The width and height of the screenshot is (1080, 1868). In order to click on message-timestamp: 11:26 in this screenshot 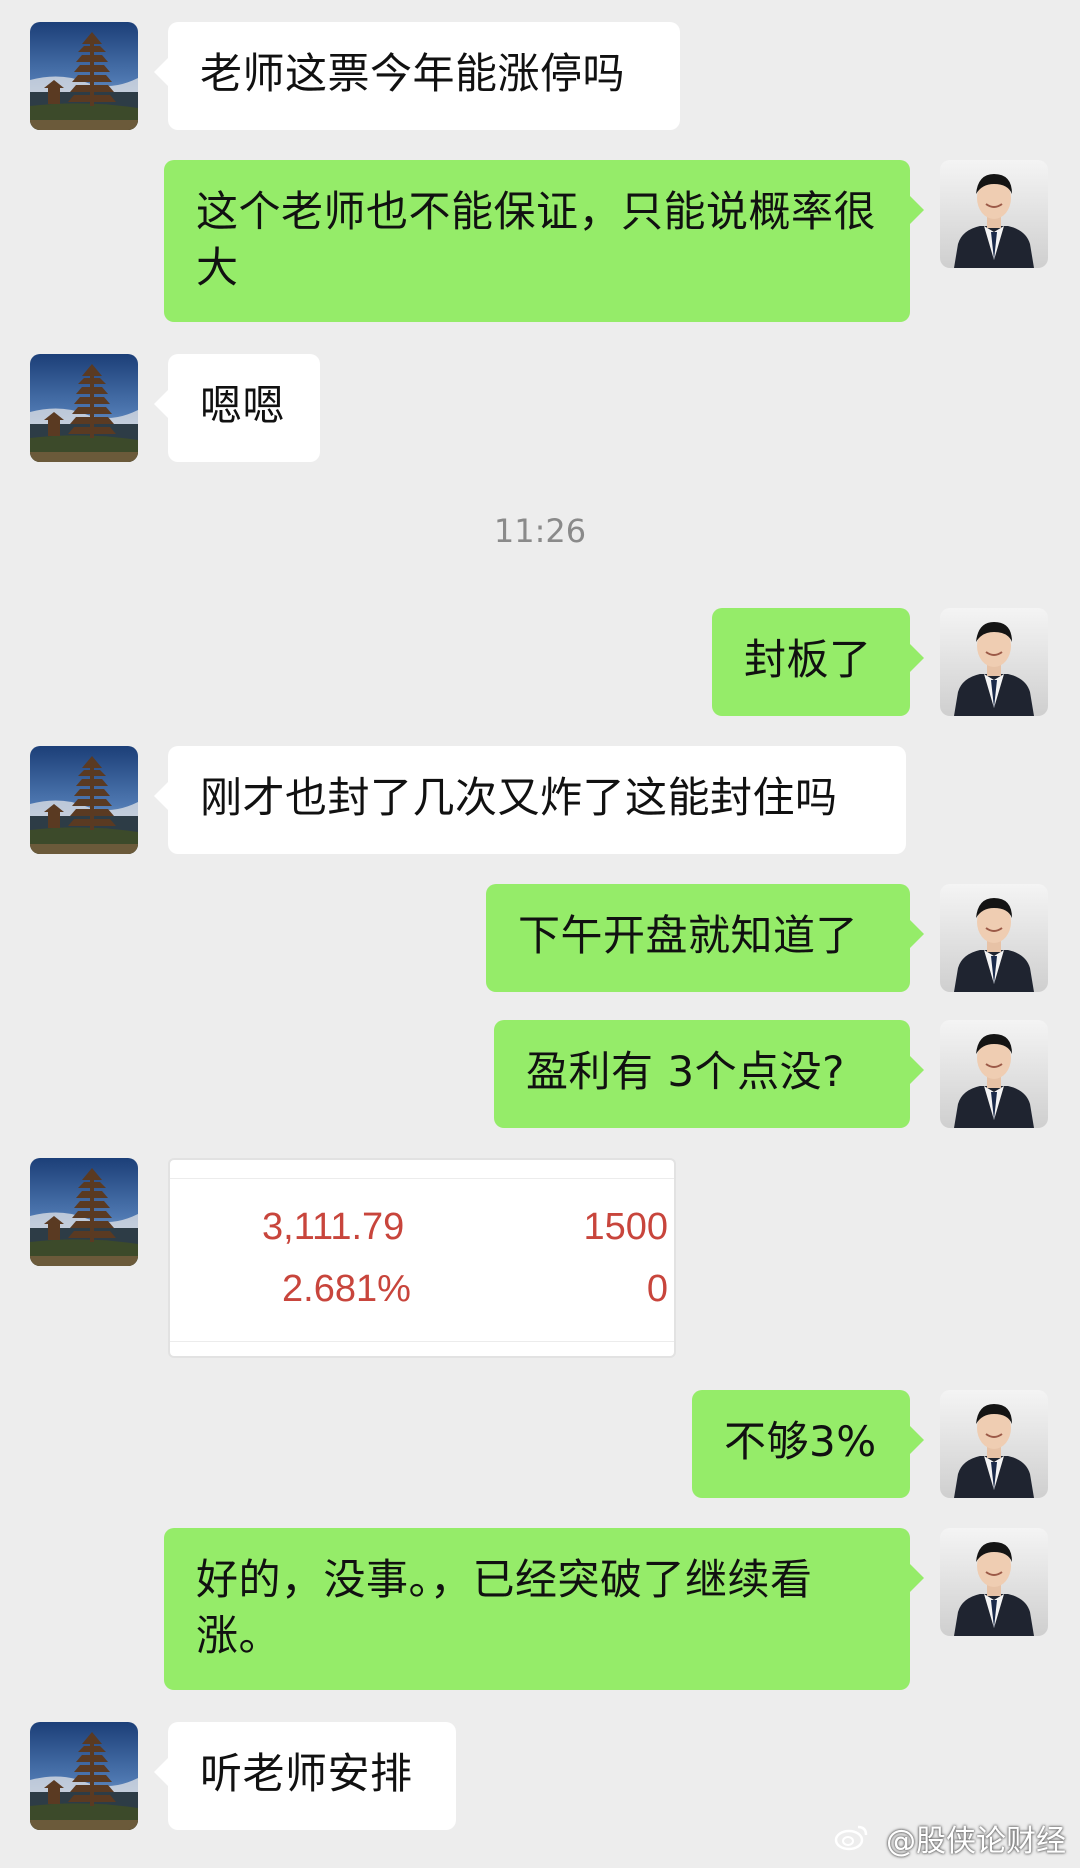, I will do `click(540, 531)`.